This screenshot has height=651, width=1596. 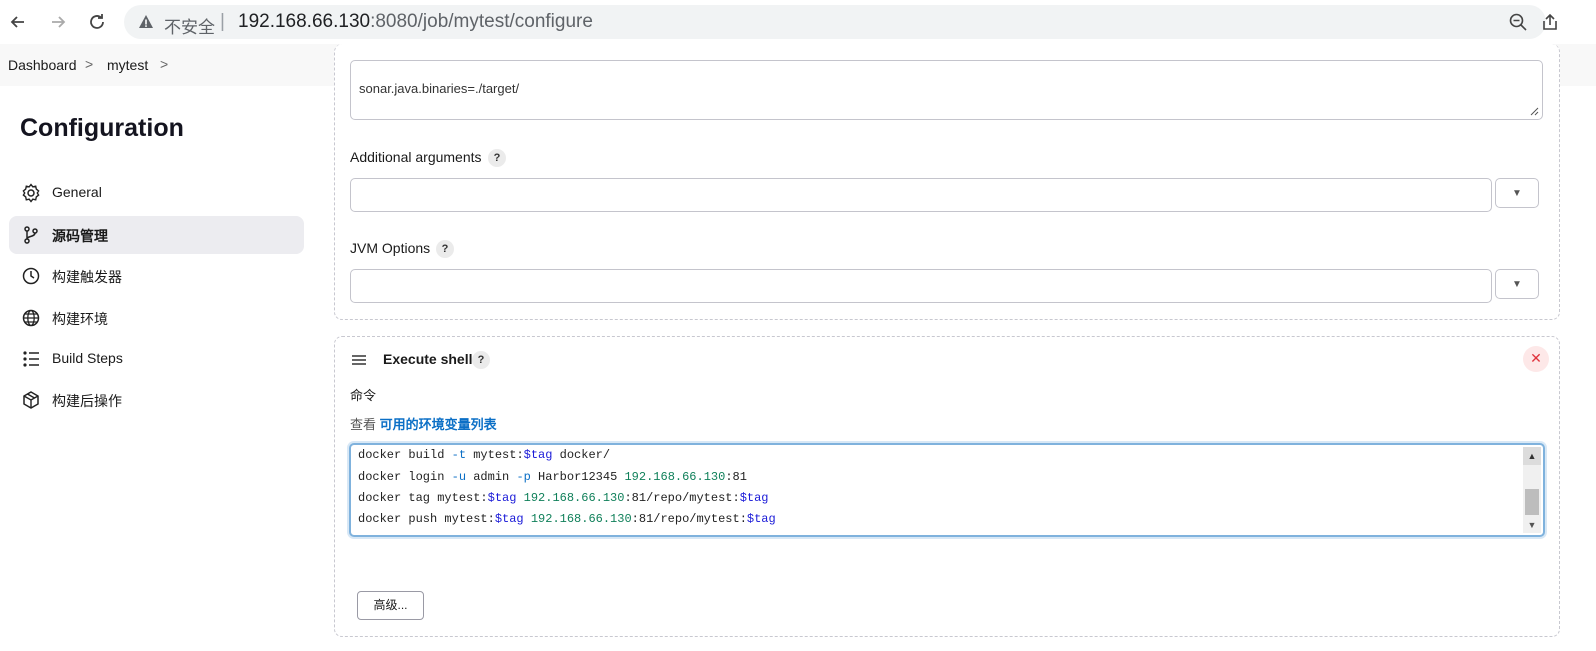 What do you see at coordinates (146, 22) in the screenshot?
I see `warning-icon` at bounding box center [146, 22].